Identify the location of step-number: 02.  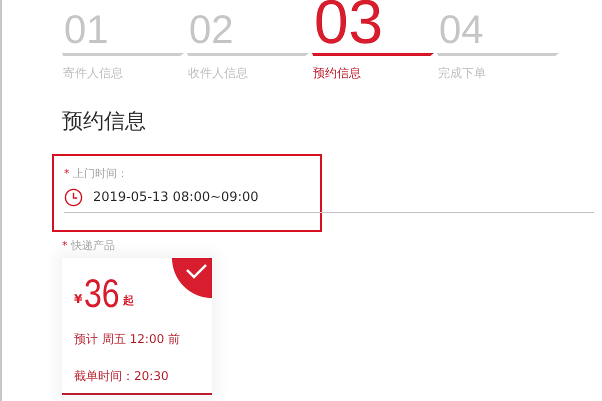
(211, 30).